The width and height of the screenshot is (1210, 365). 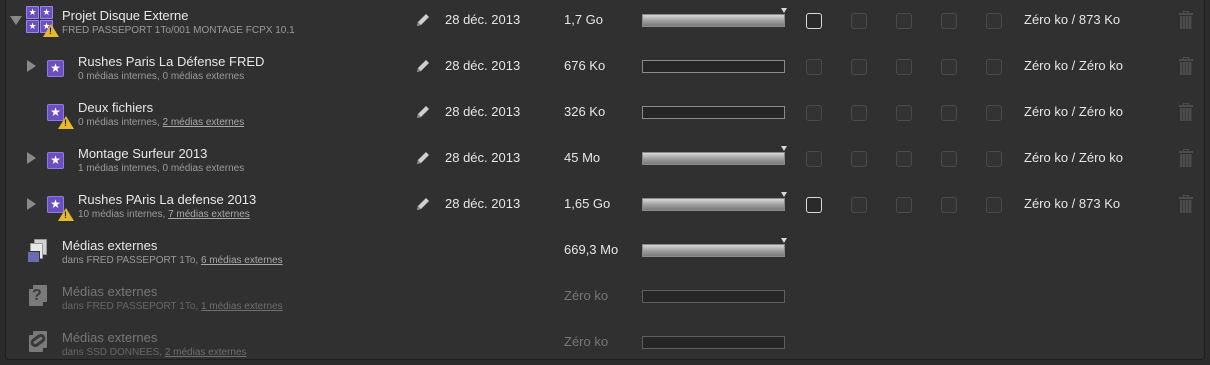 I want to click on subtitle-text: 0 médias internes,, so click(x=120, y=122).